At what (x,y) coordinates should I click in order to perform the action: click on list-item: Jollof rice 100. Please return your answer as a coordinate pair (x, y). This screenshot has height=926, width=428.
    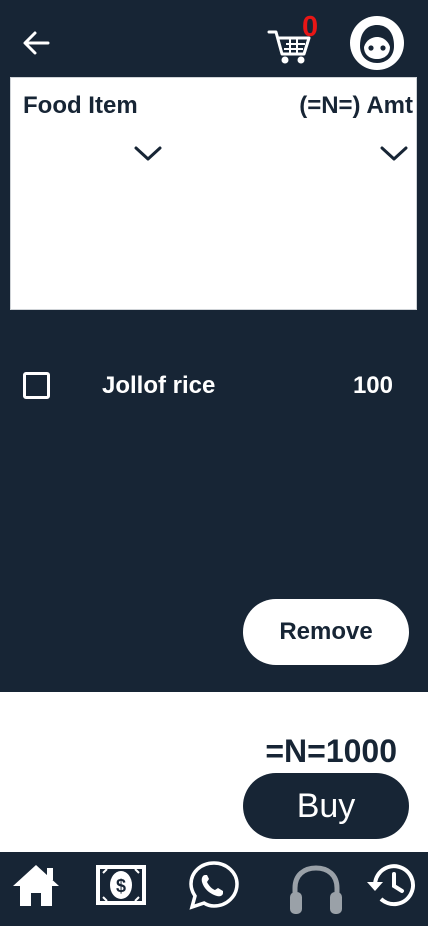
    Looking at the image, I should click on (214, 386).